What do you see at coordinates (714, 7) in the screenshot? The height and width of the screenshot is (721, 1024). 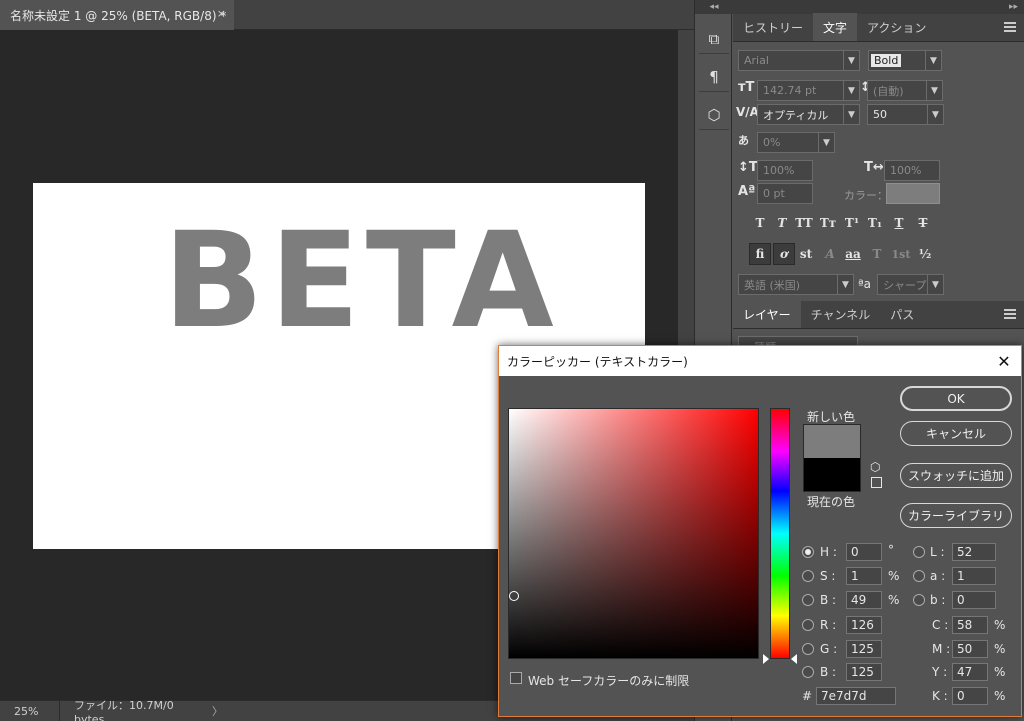 I see `collapse-panels-icon: ◂◂` at bounding box center [714, 7].